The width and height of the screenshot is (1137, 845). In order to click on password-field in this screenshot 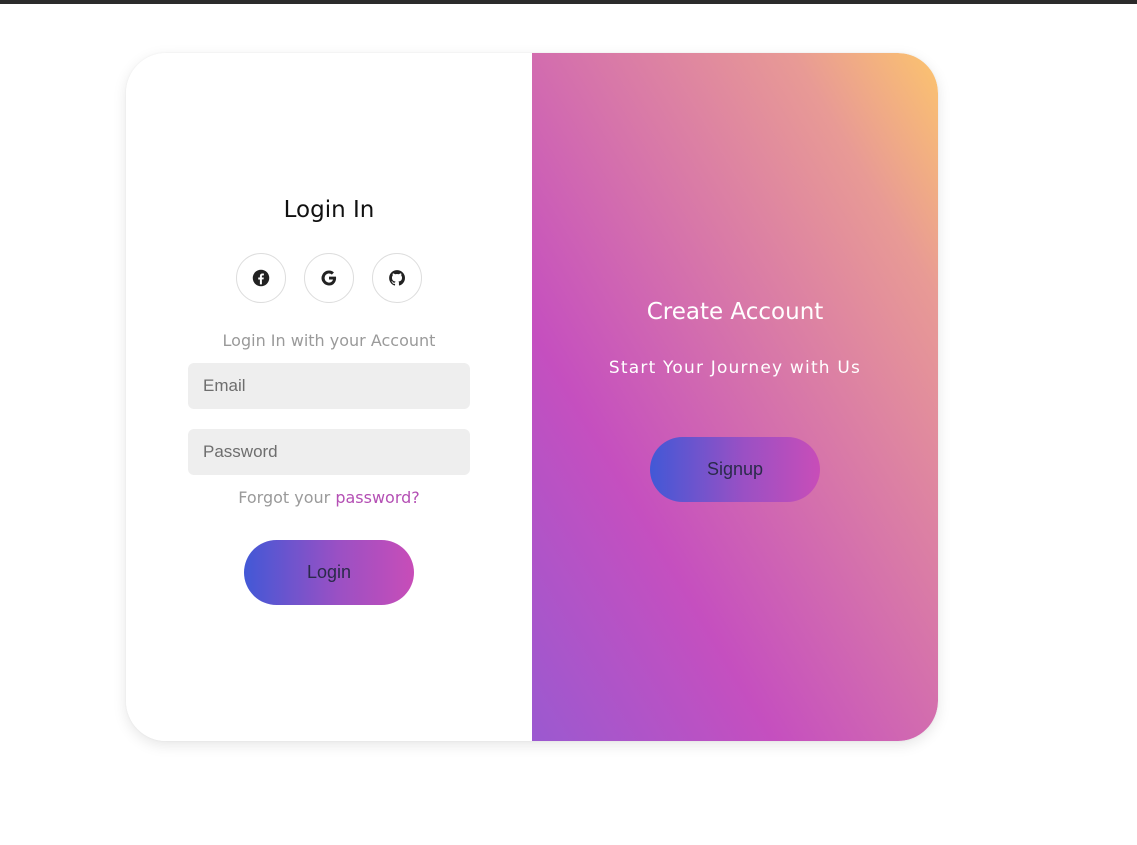, I will do `click(329, 452)`.